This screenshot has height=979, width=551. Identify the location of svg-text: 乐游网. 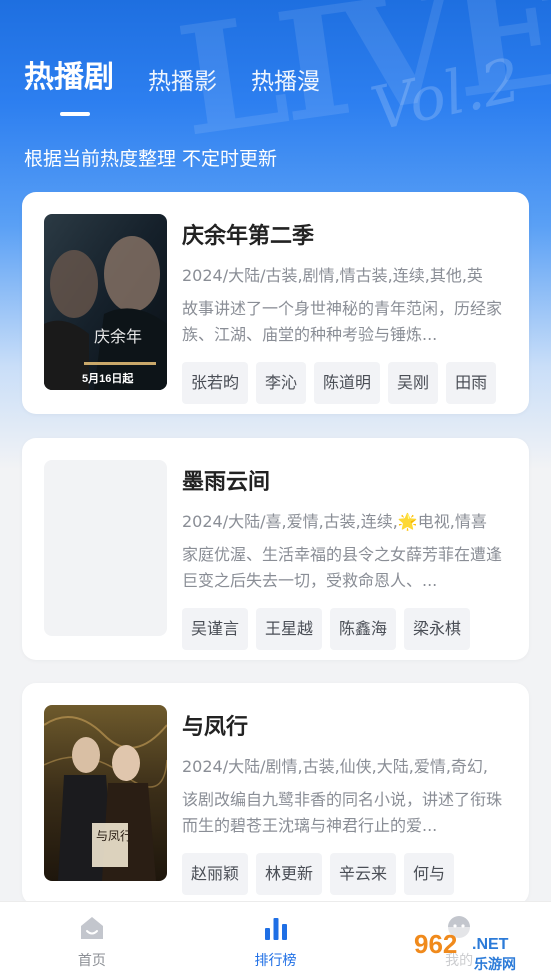
(495, 964).